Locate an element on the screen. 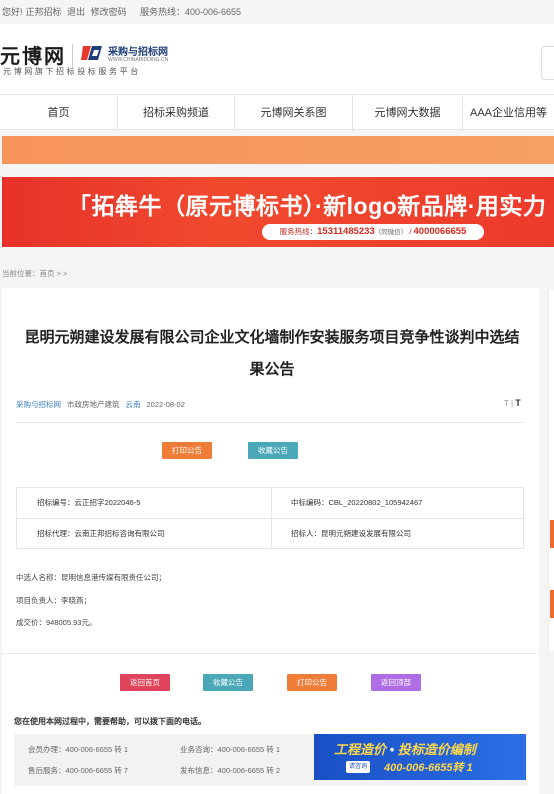  help-publish: 发布信息：400-006-6655 转 2 is located at coordinates (230, 770).